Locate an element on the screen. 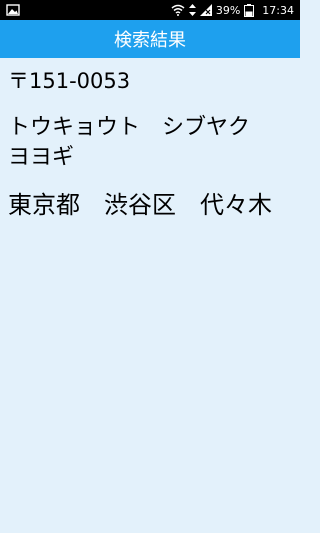 The width and height of the screenshot is (320, 533). mobile-data-arrows-icon is located at coordinates (192, 10).